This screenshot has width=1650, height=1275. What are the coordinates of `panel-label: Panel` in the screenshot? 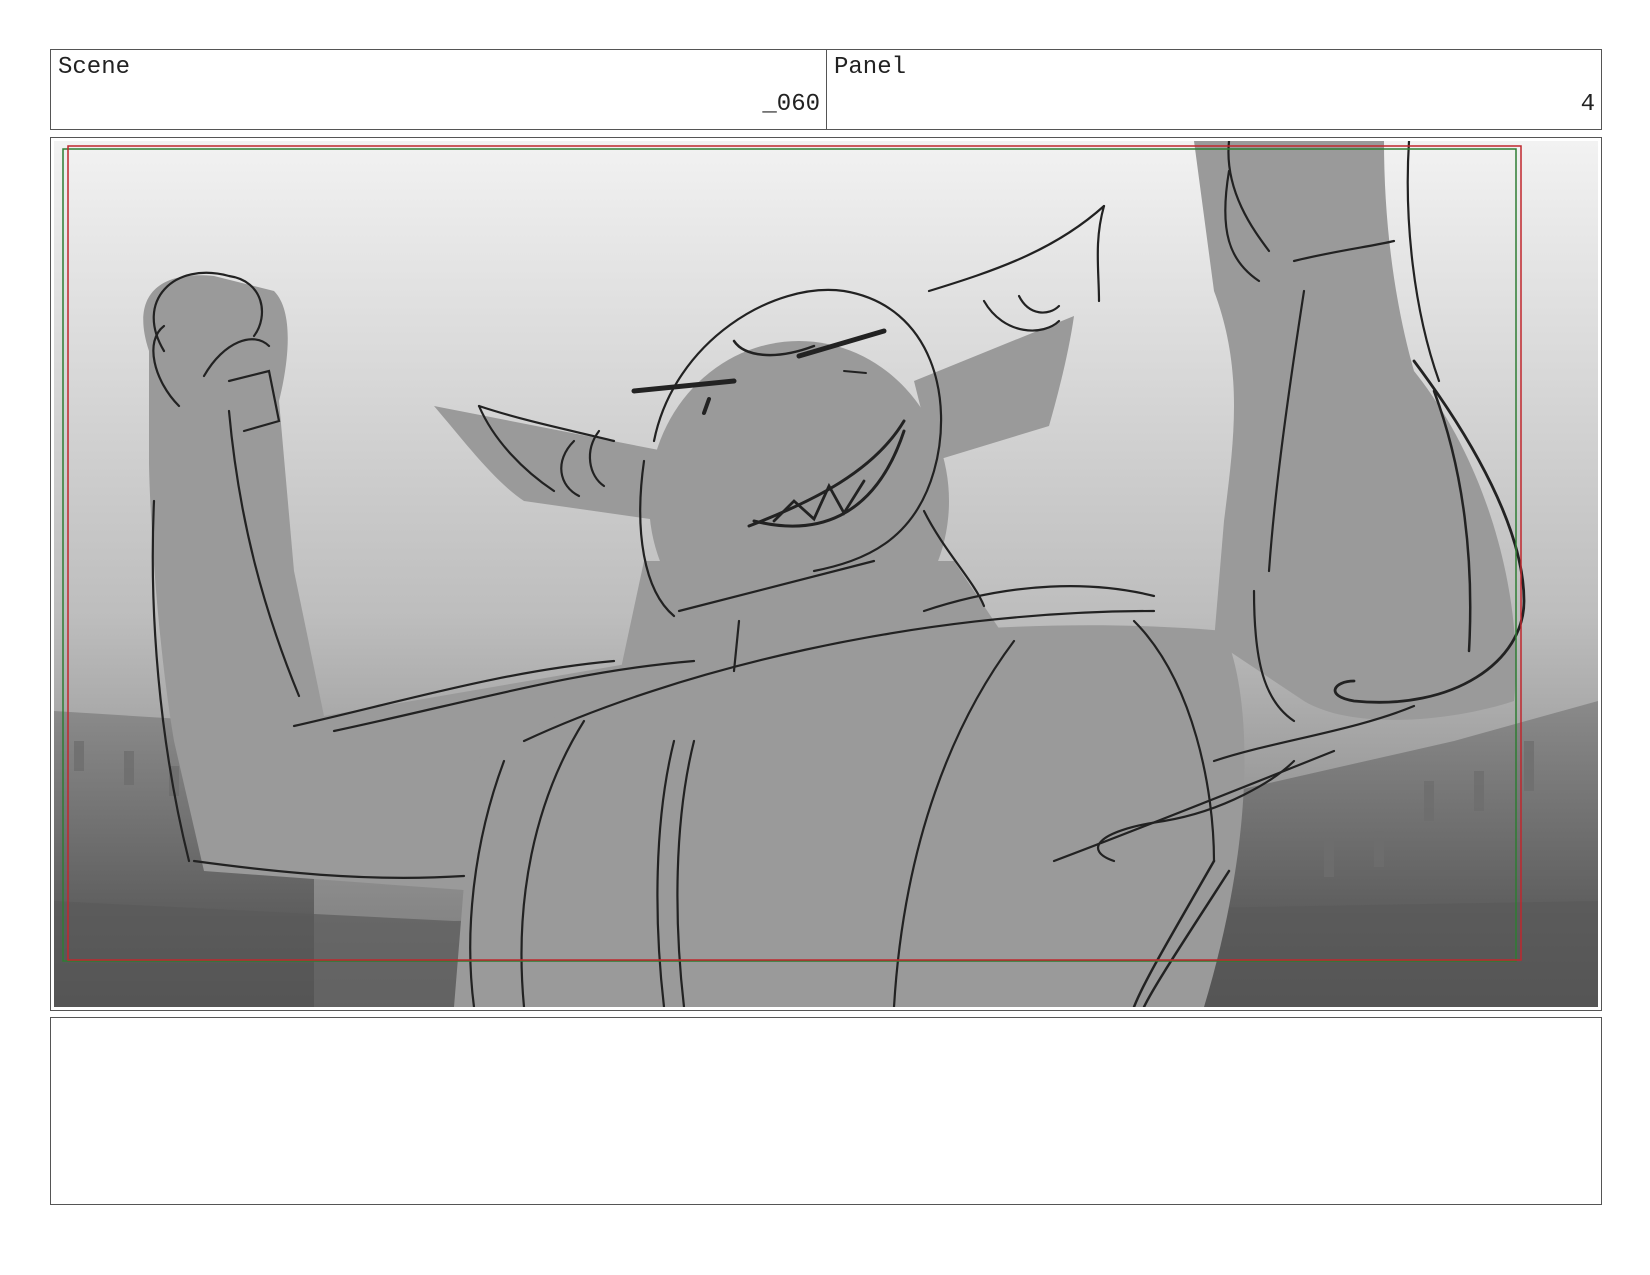 It's located at (870, 67).